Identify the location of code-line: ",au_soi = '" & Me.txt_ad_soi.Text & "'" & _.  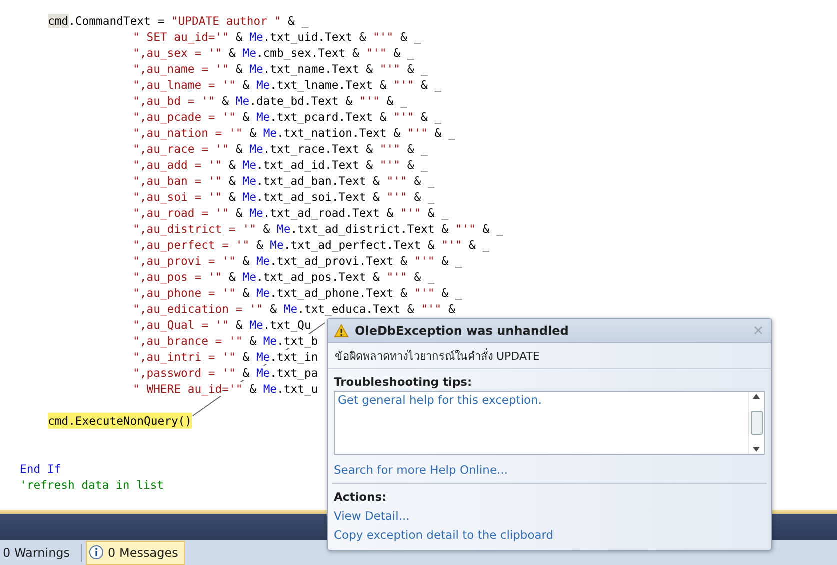
(284, 197).